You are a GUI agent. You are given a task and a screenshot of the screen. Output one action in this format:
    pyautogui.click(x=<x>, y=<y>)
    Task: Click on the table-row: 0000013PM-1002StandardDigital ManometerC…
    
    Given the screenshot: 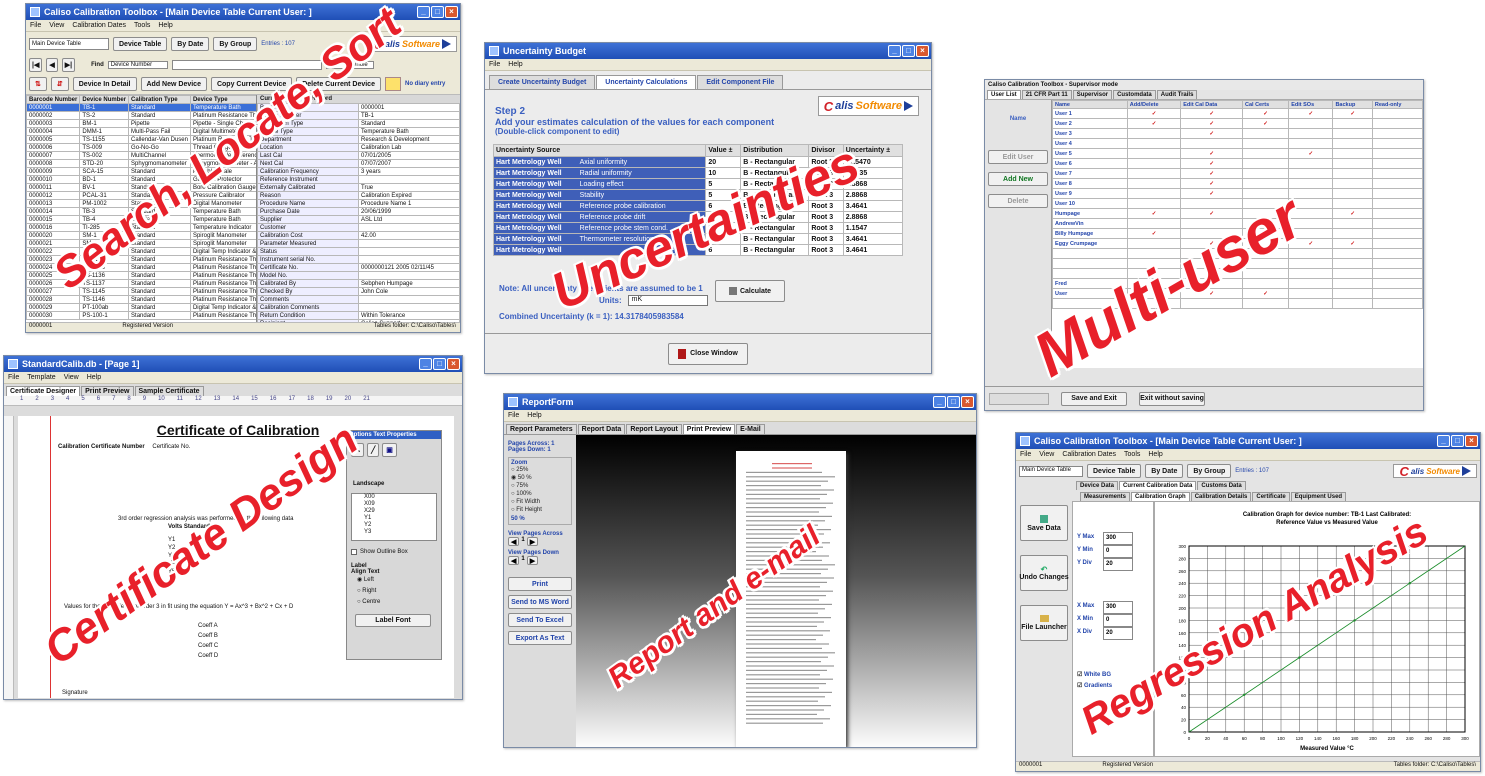 What is the action you would take?
    pyautogui.click(x=141, y=203)
    